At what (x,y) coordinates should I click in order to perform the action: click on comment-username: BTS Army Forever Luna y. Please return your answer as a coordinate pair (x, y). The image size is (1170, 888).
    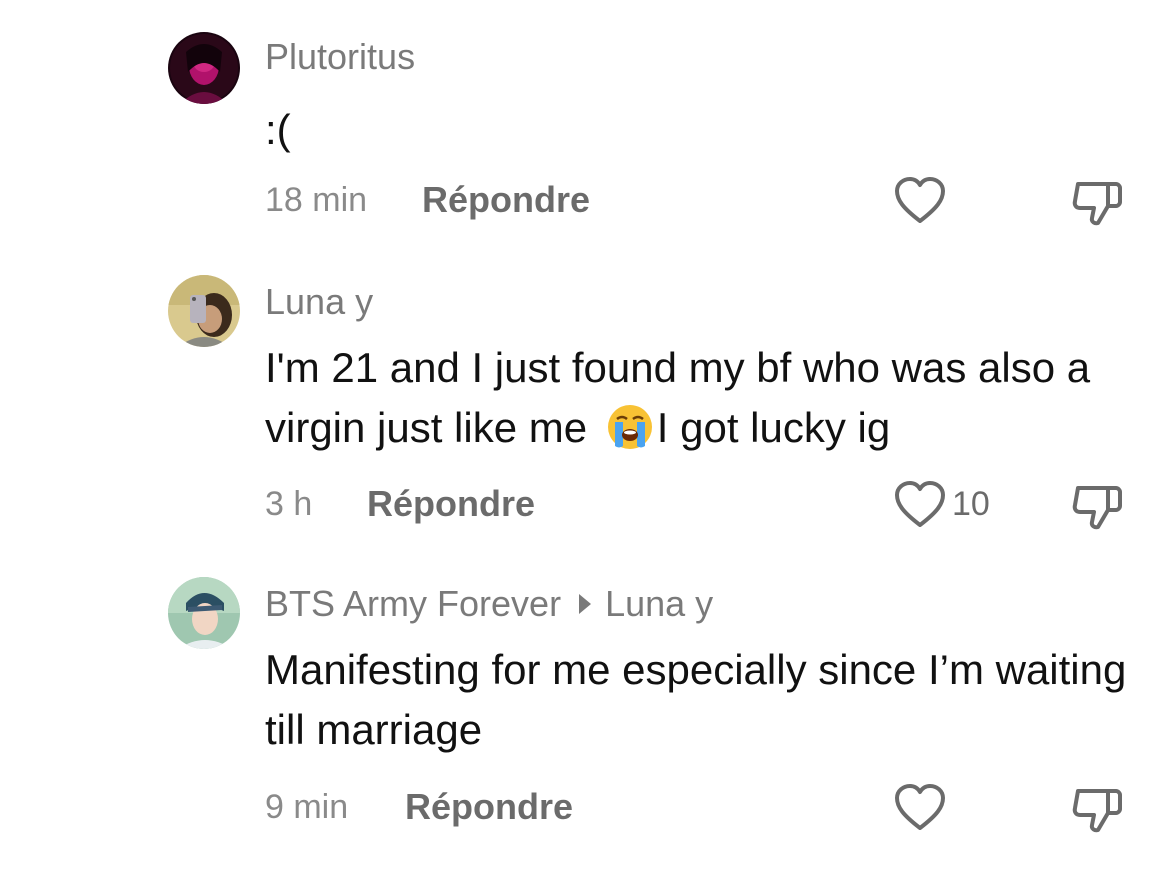
    Looking at the image, I should click on (489, 604).